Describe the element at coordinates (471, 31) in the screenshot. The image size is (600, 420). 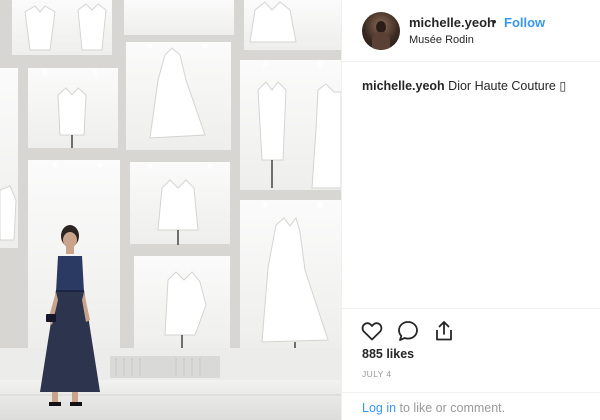
I see `post-header: michelle.yeoh • Follow Musée Rodin` at that location.